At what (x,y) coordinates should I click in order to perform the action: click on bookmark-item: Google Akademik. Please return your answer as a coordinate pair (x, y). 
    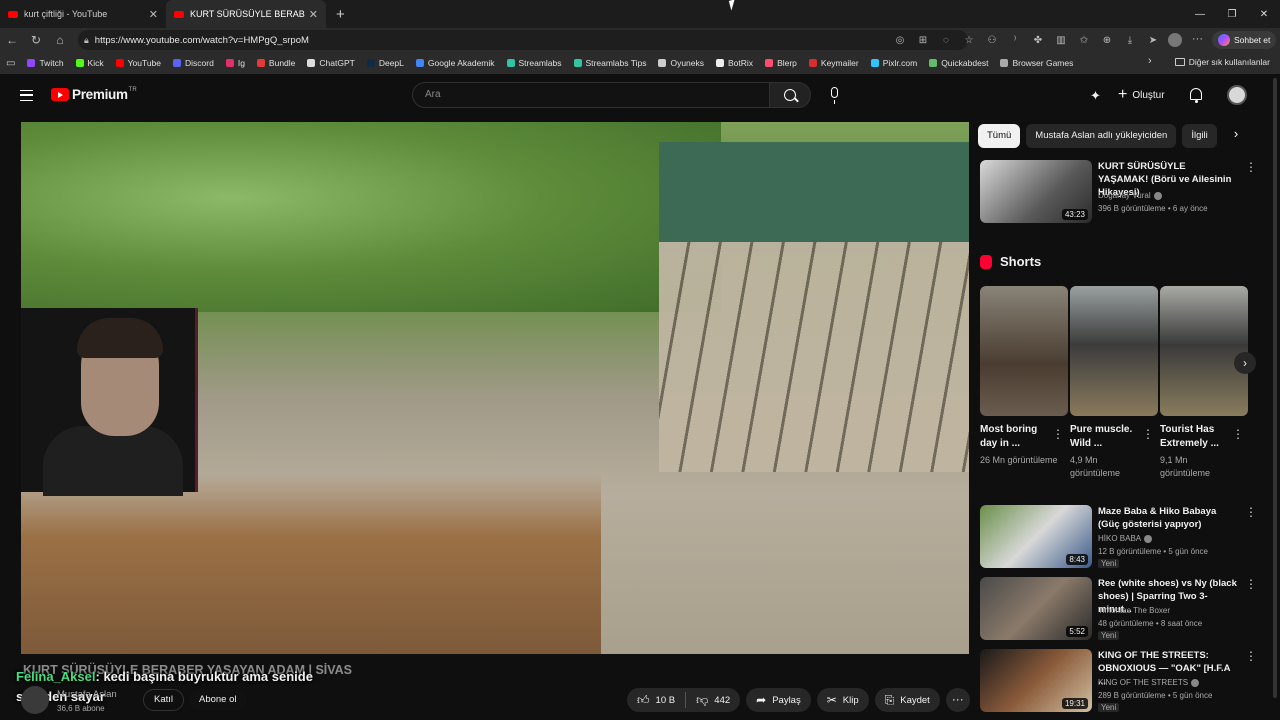
    Looking at the image, I should click on (455, 63).